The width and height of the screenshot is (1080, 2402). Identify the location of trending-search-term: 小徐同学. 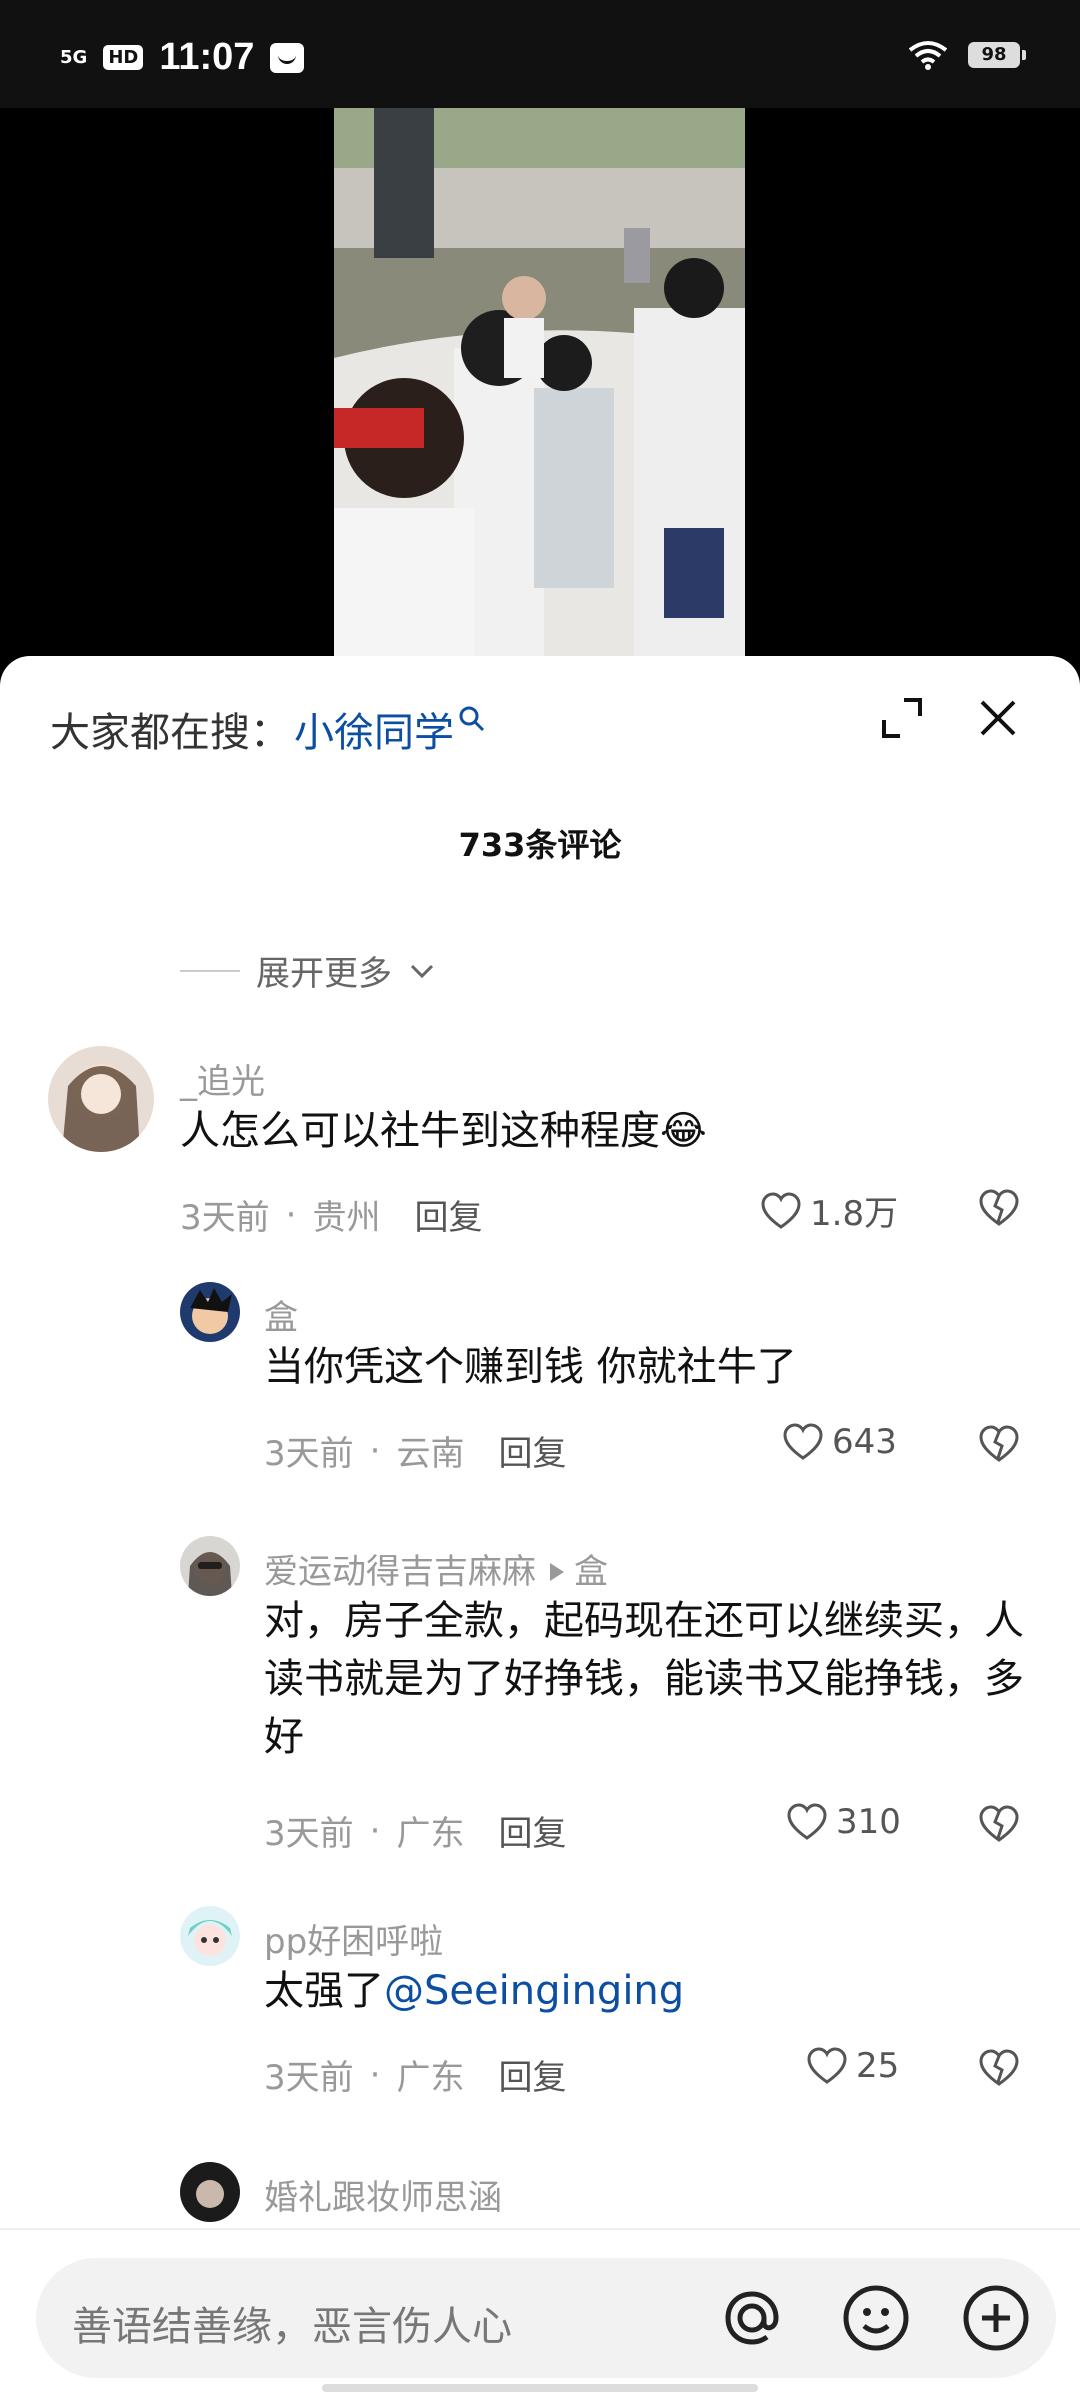
(374, 729).